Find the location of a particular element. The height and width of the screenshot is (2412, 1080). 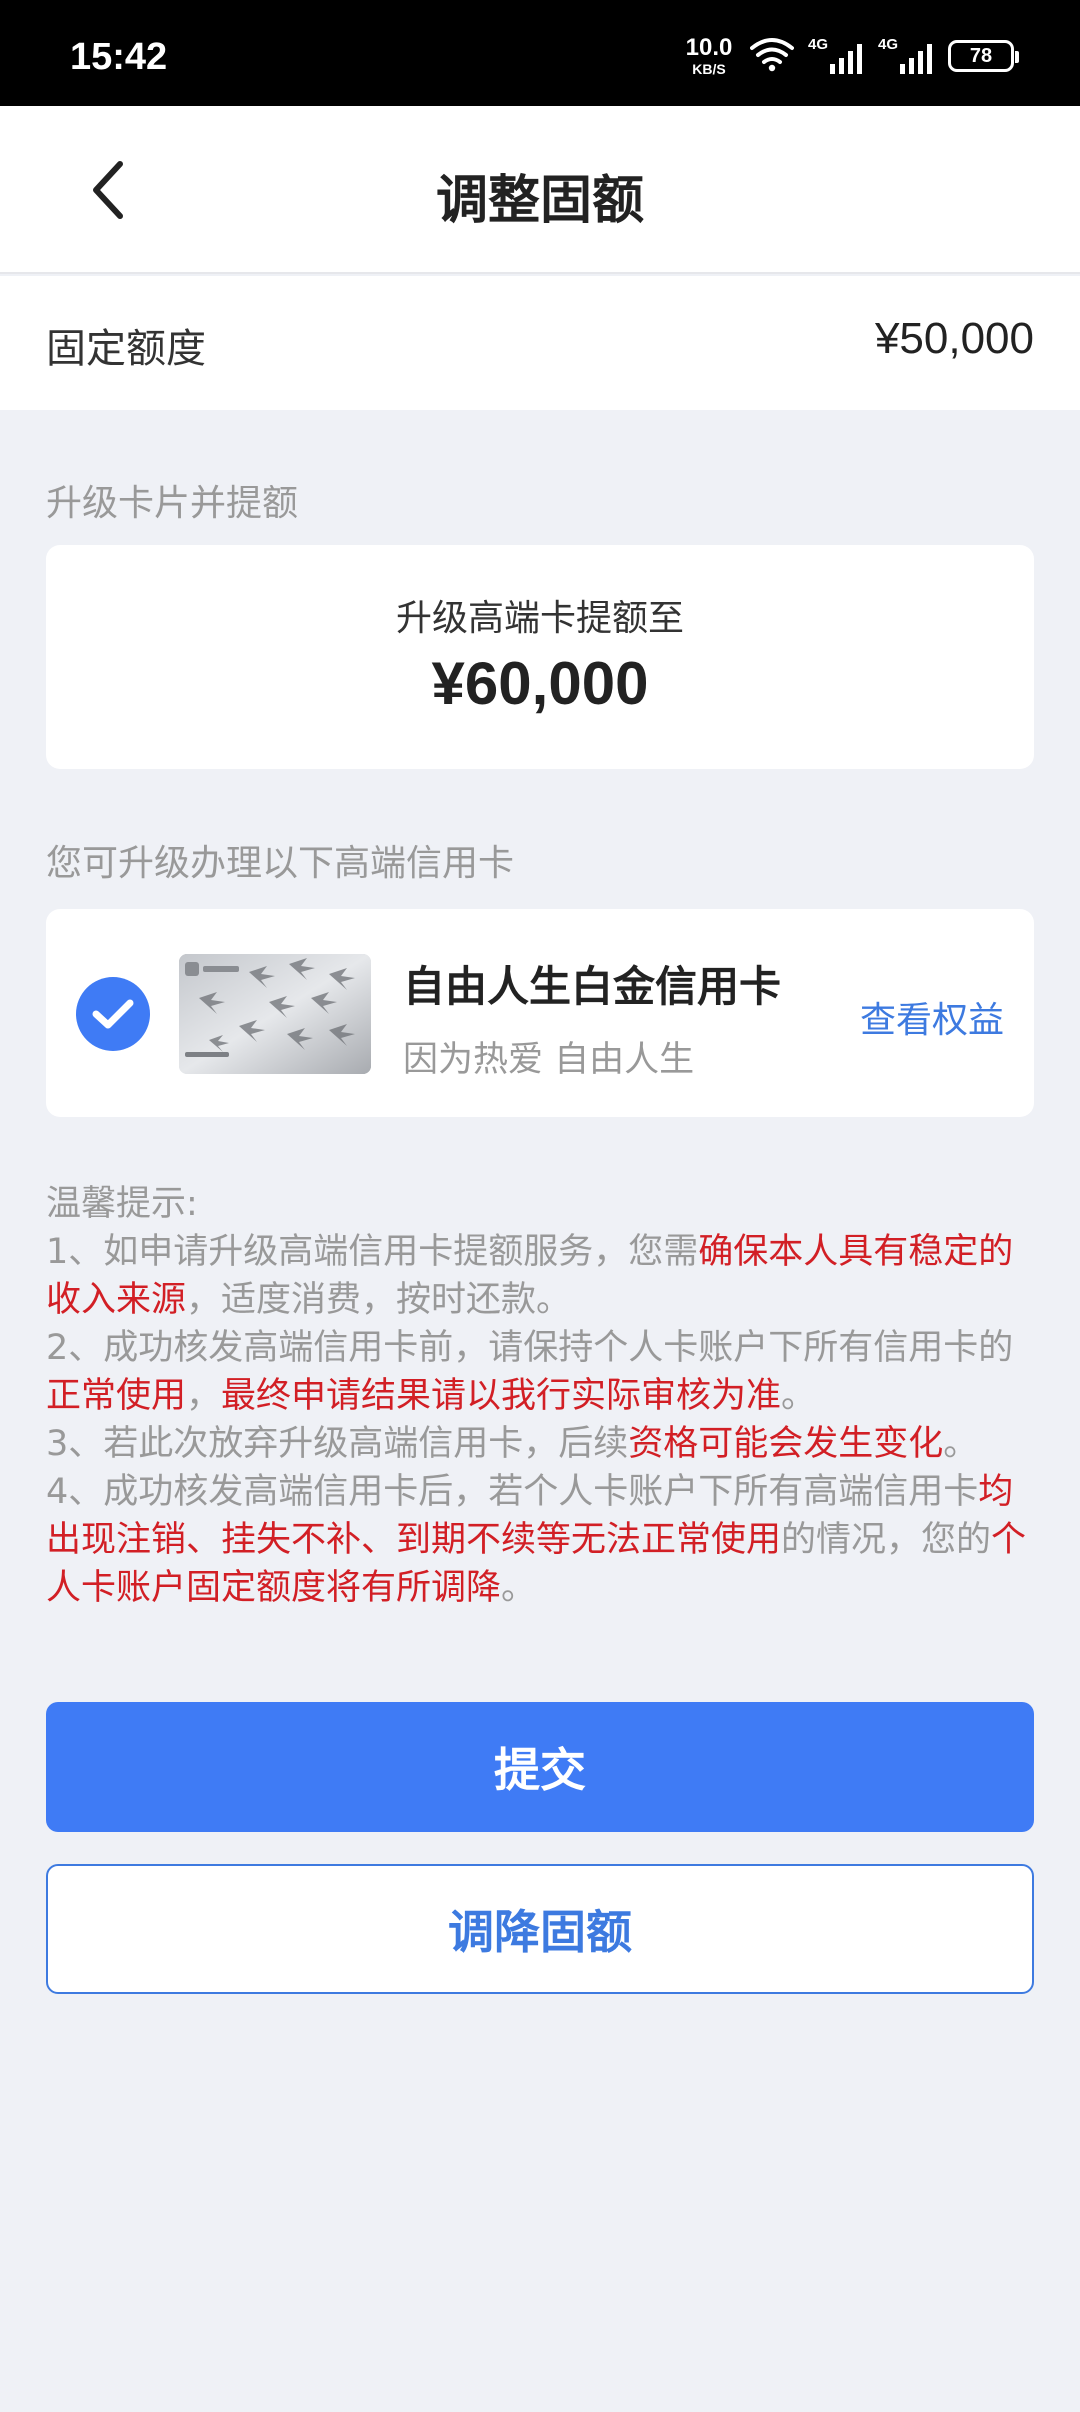

tip-text: 4、成功核发高端信用卡后，若个人卡账户下所有高端信用卡 is located at coordinates (512, 1492).